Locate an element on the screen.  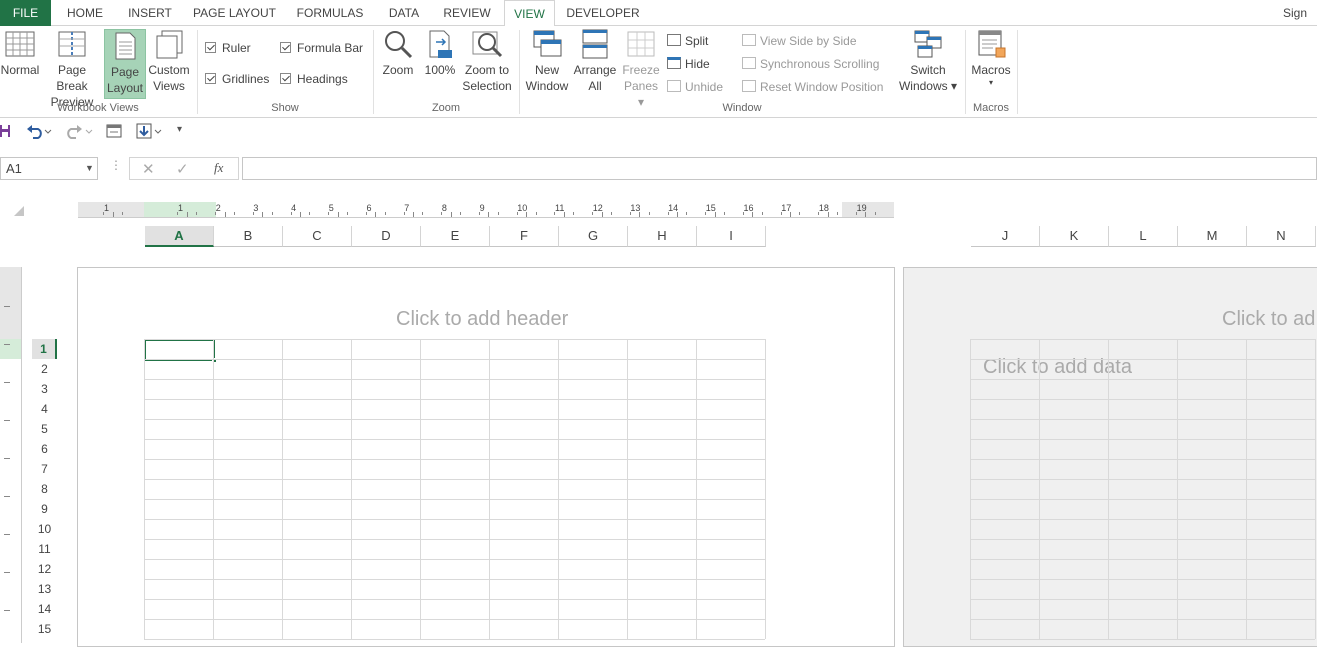
select-all-icon is located at coordinates (19, 211).